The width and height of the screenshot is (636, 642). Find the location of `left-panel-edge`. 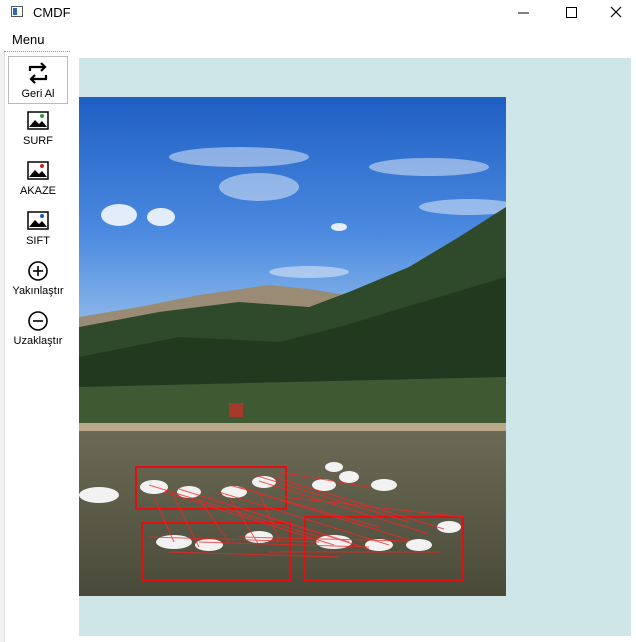

left-panel-edge is located at coordinates (2, 347).